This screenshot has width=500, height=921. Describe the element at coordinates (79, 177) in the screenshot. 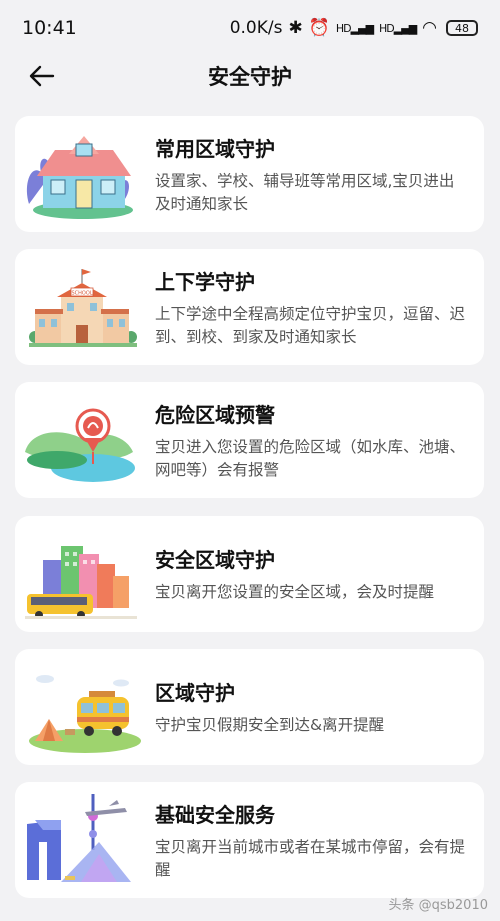

I see `house-illustration` at that location.